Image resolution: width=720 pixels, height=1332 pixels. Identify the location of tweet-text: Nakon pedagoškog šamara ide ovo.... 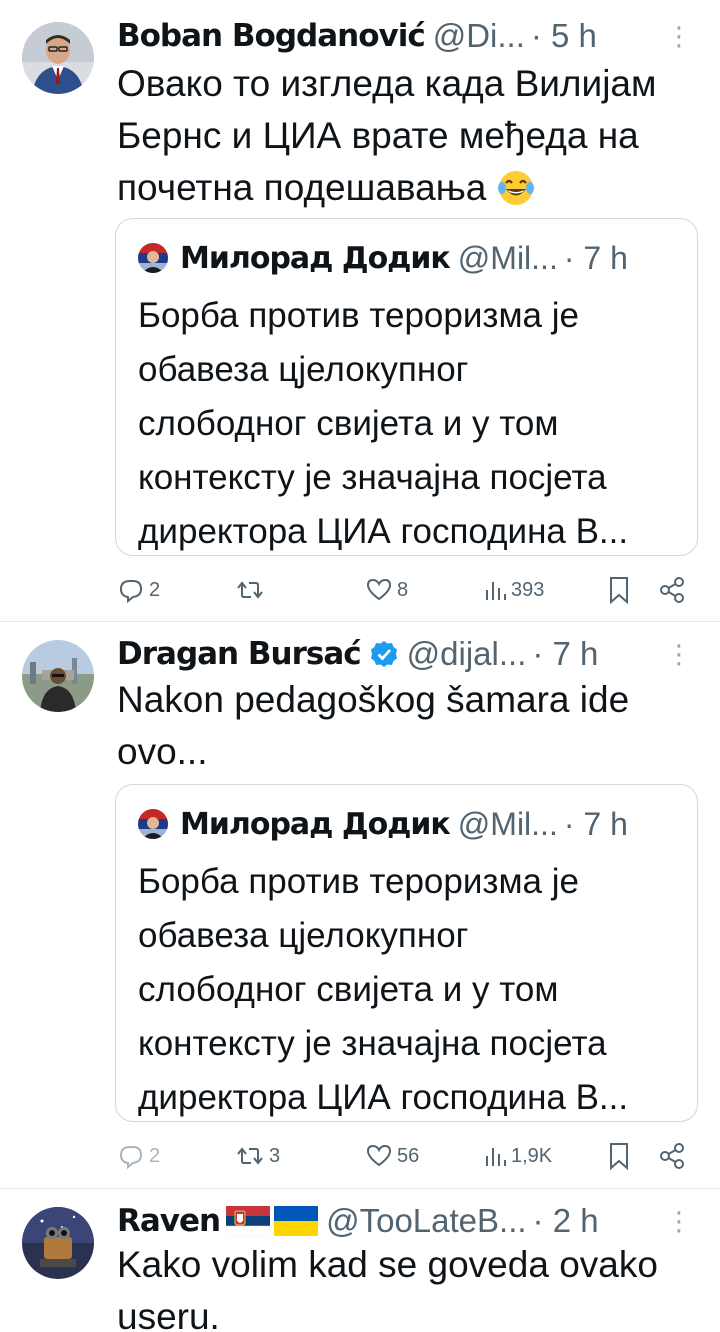
(407, 726).